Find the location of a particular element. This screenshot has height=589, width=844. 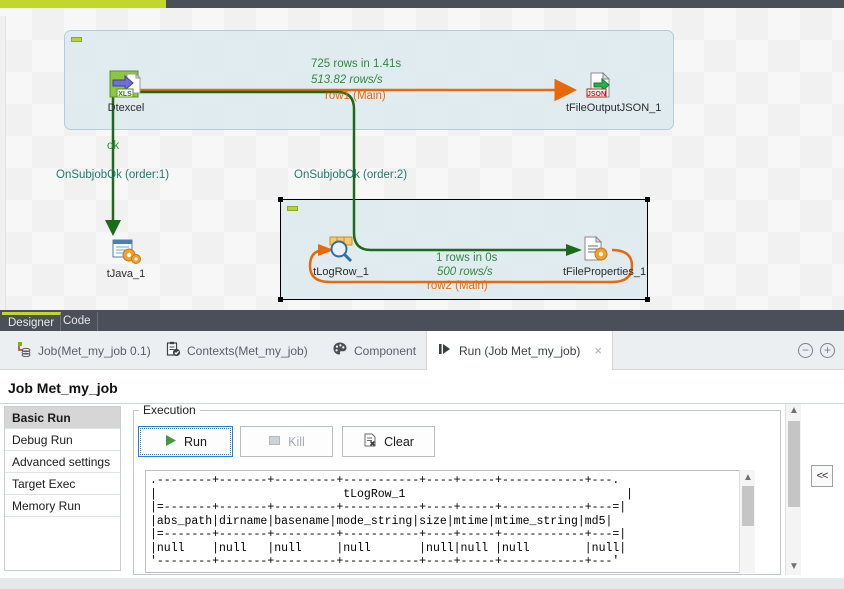

run-icon is located at coordinates (445, 350).